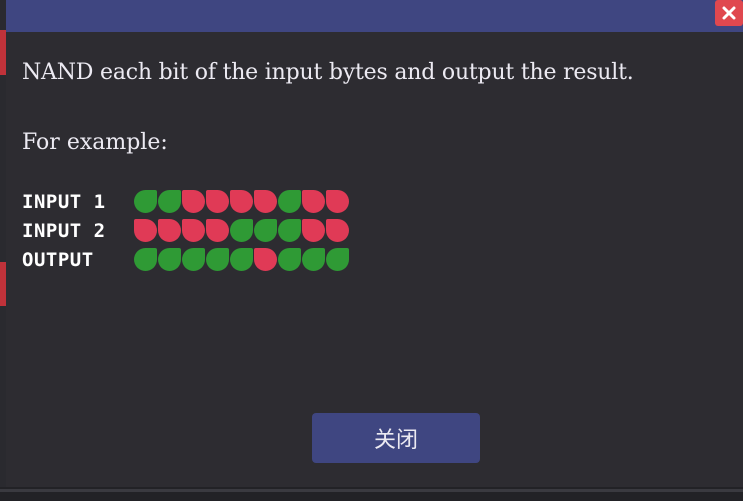 The width and height of the screenshot is (743, 501). I want to click on example-row-output: OUTPUT, so click(185, 259).